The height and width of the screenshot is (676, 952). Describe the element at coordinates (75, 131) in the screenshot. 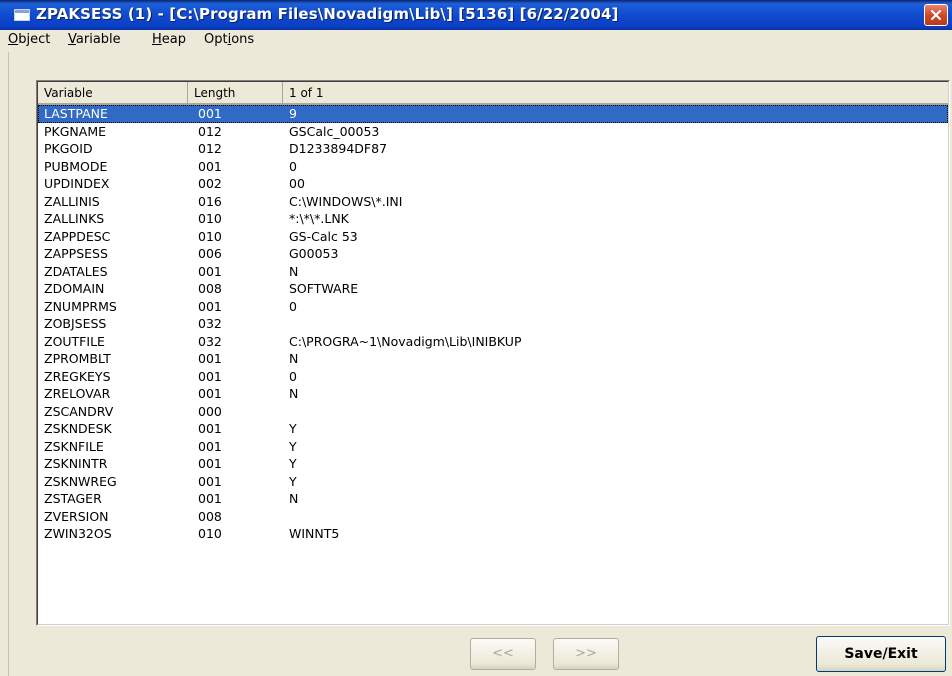

I see `variable-cell: PKGNAME` at that location.